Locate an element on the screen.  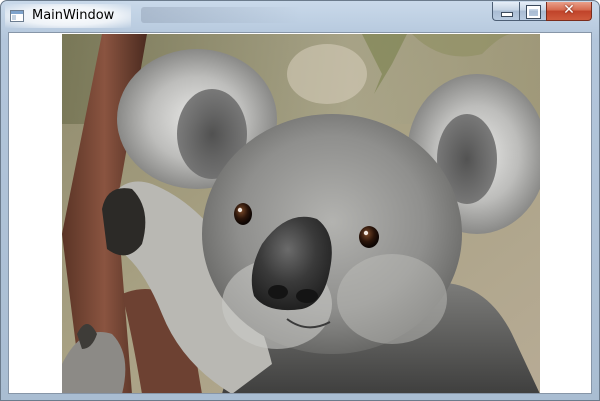
minimize-button is located at coordinates (505, 11).